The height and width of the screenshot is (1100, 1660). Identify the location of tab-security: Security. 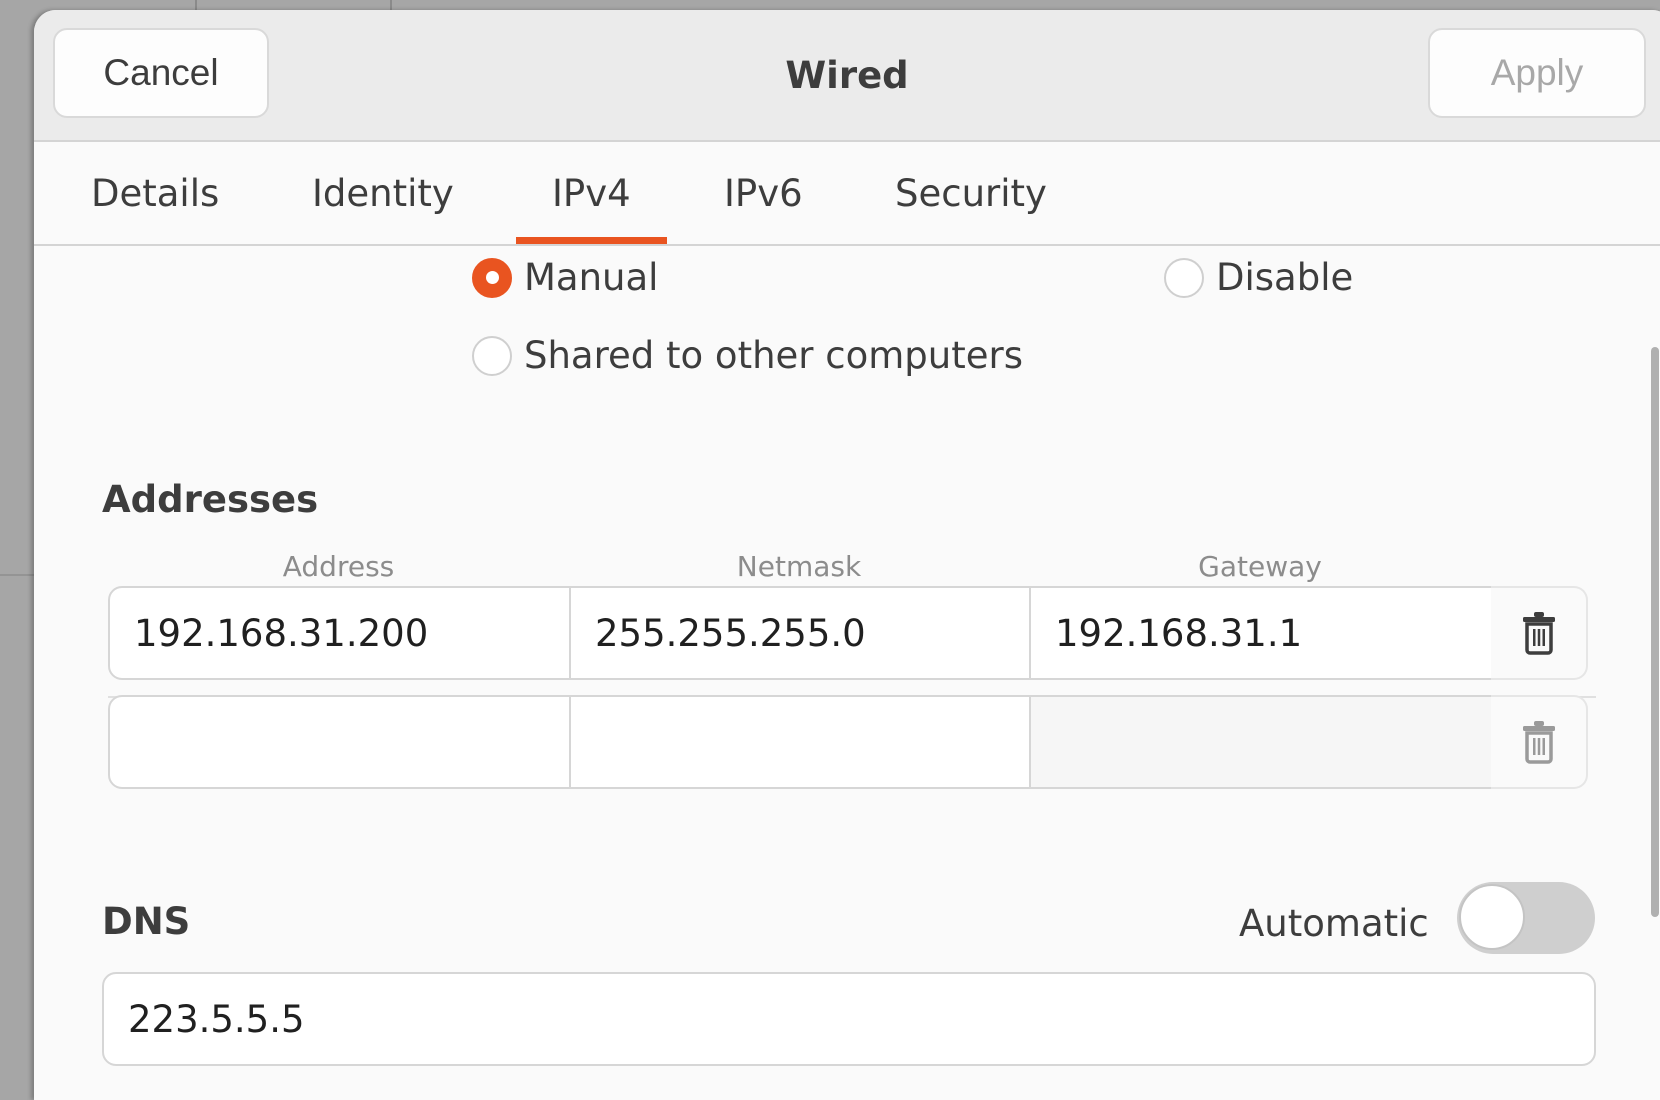
(971, 193).